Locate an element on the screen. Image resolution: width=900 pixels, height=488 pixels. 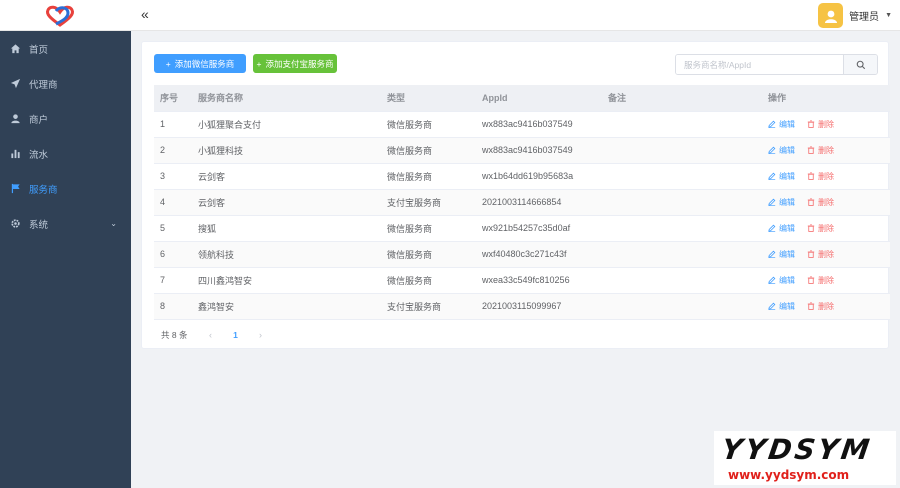
add-wechat-provider-button: + 添加微信服务商 is located at coordinates (200, 63).